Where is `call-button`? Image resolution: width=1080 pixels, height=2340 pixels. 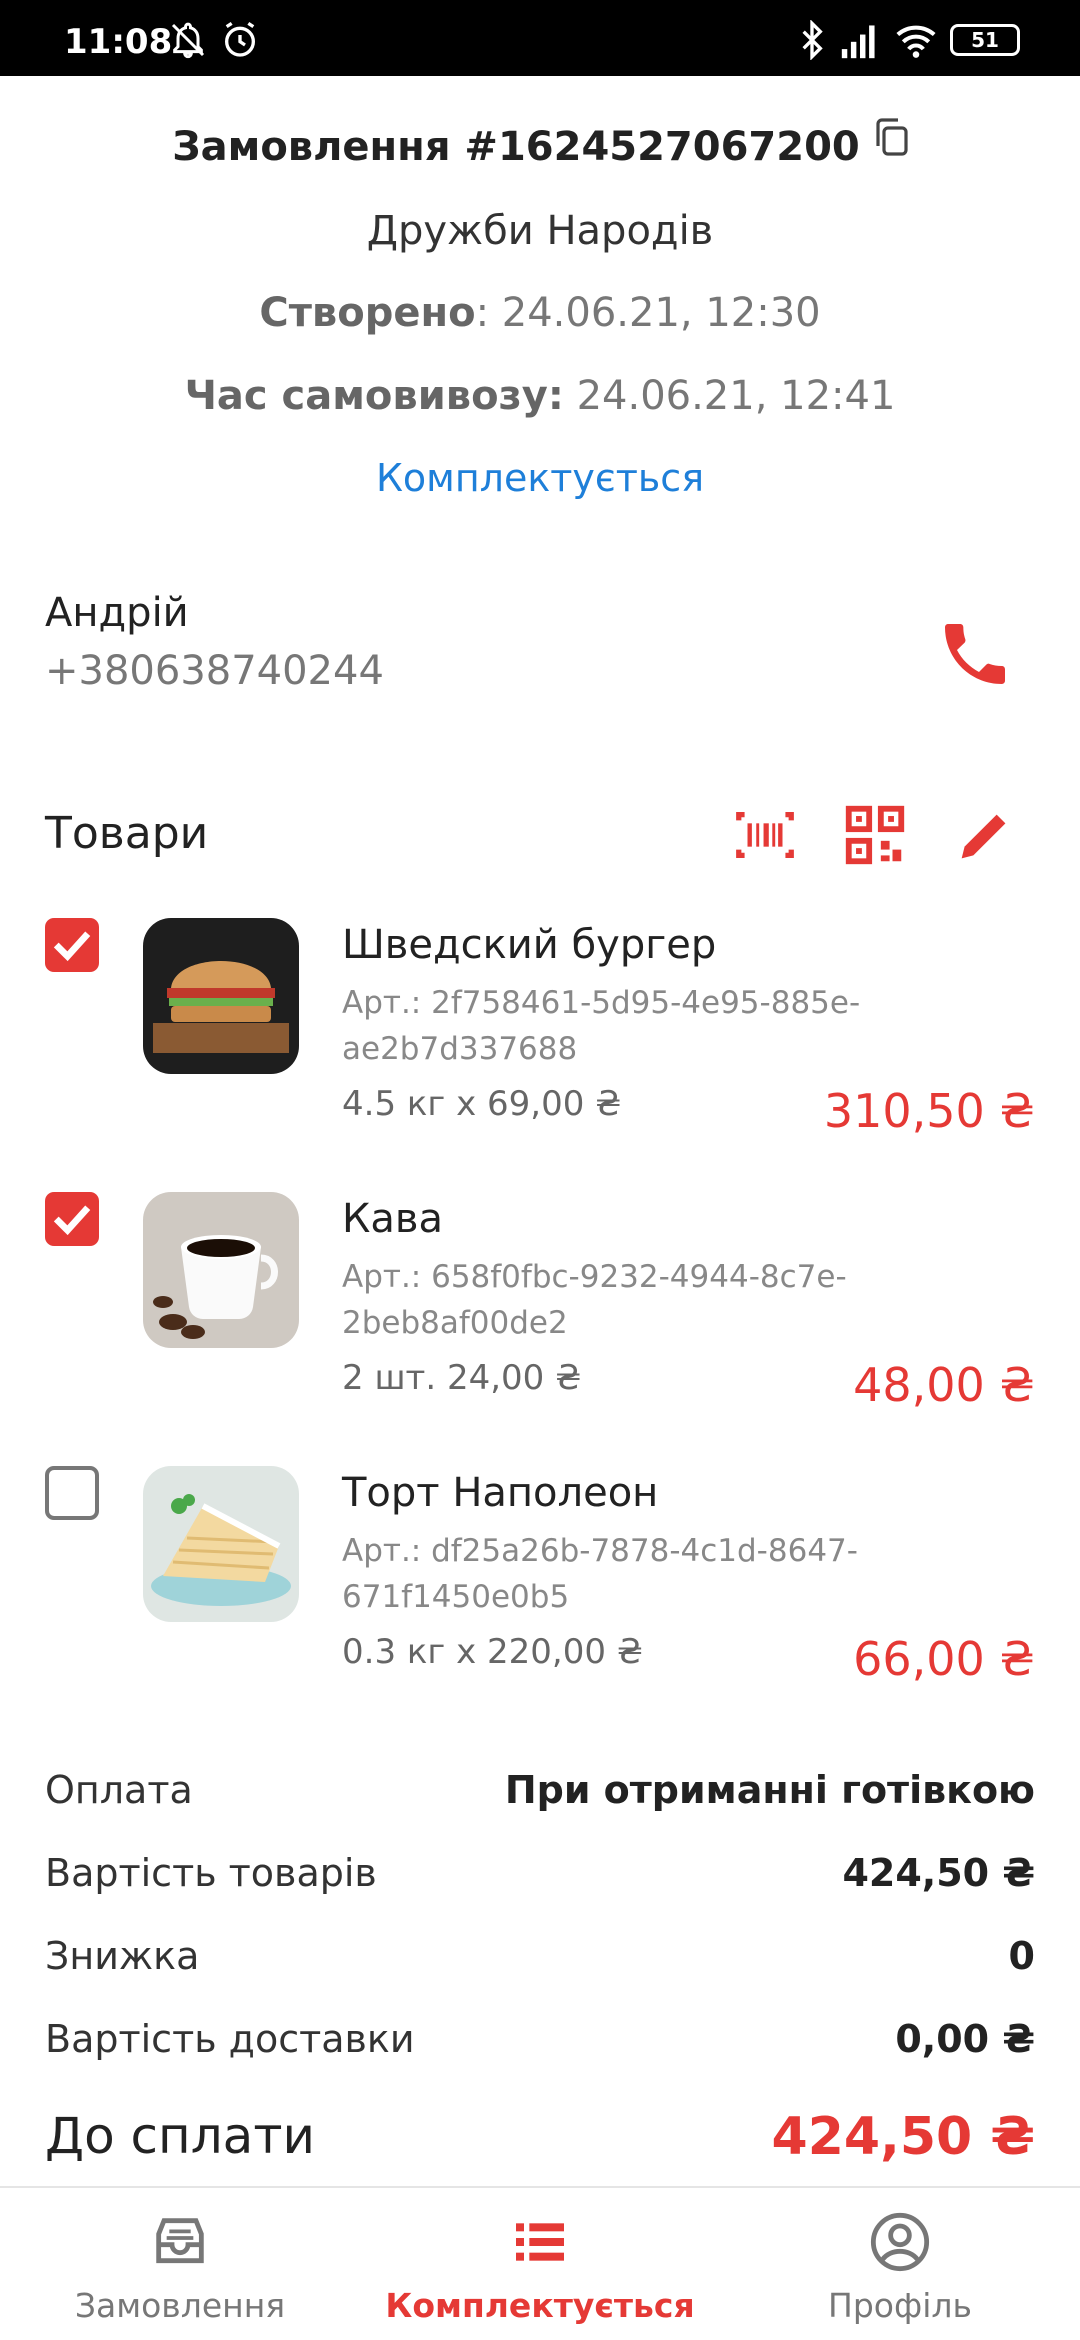
call-button is located at coordinates (975, 654).